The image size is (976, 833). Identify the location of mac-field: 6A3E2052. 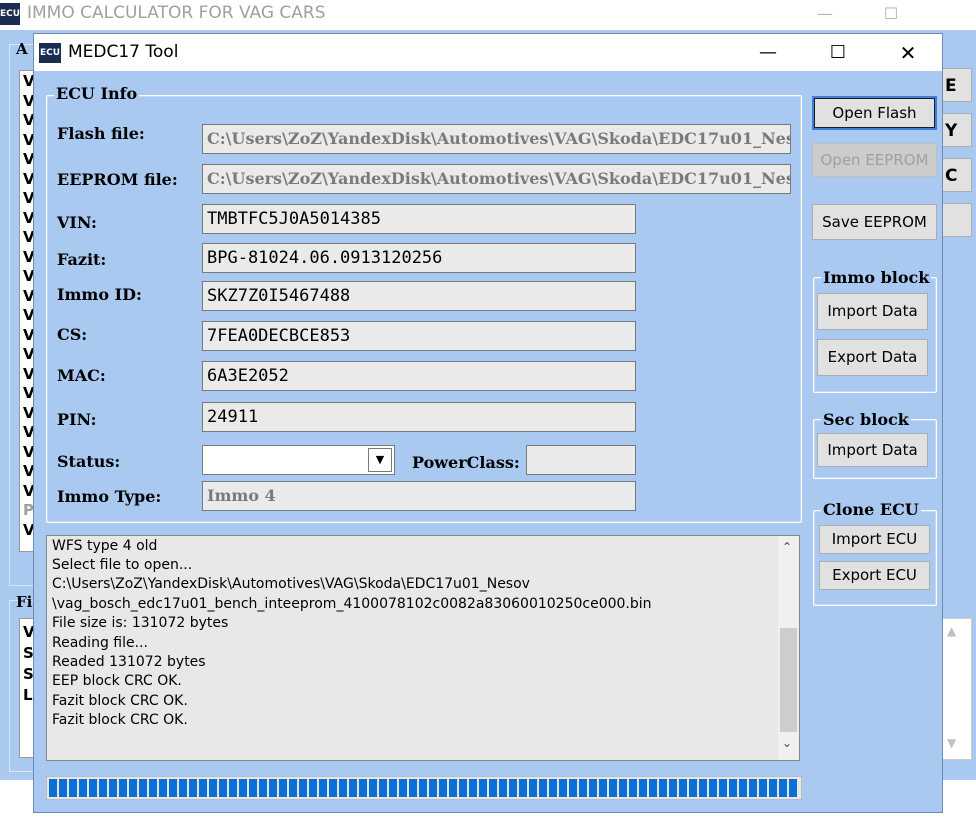
(419, 376).